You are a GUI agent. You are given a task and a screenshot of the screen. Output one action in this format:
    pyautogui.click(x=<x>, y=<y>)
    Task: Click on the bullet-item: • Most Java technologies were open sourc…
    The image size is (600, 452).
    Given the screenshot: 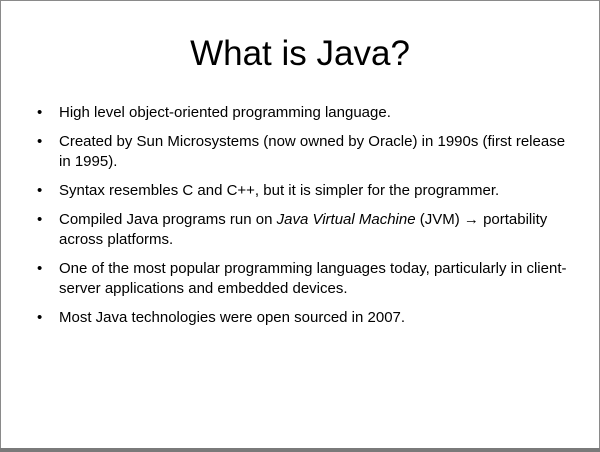 What is the action you would take?
    pyautogui.click(x=302, y=318)
    